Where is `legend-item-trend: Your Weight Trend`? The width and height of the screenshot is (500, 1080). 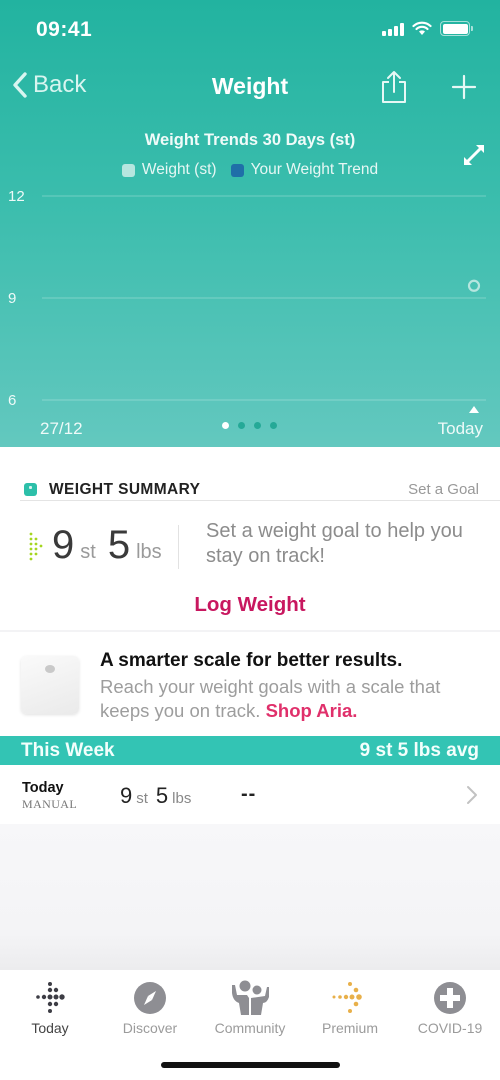
legend-item-trend: Your Weight Trend is located at coordinates (304, 170).